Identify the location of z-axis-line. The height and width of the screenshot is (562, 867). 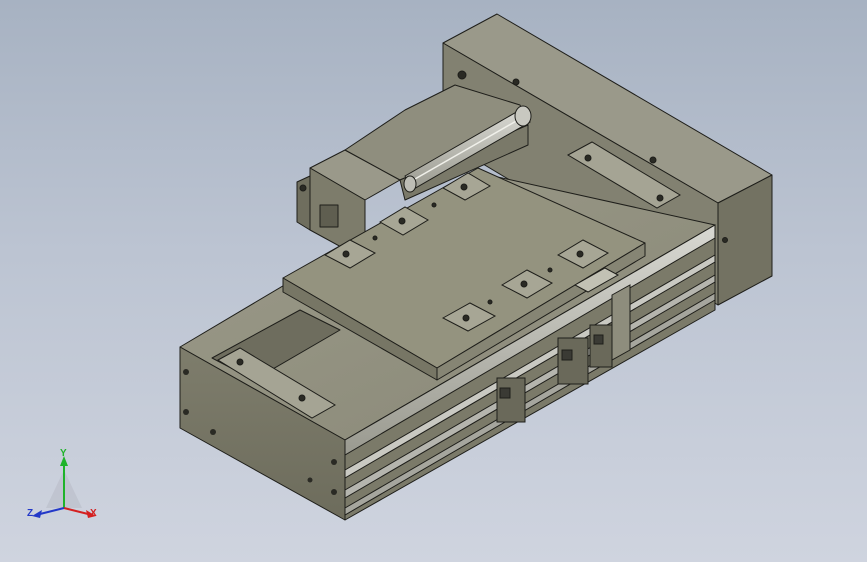
(52, 511).